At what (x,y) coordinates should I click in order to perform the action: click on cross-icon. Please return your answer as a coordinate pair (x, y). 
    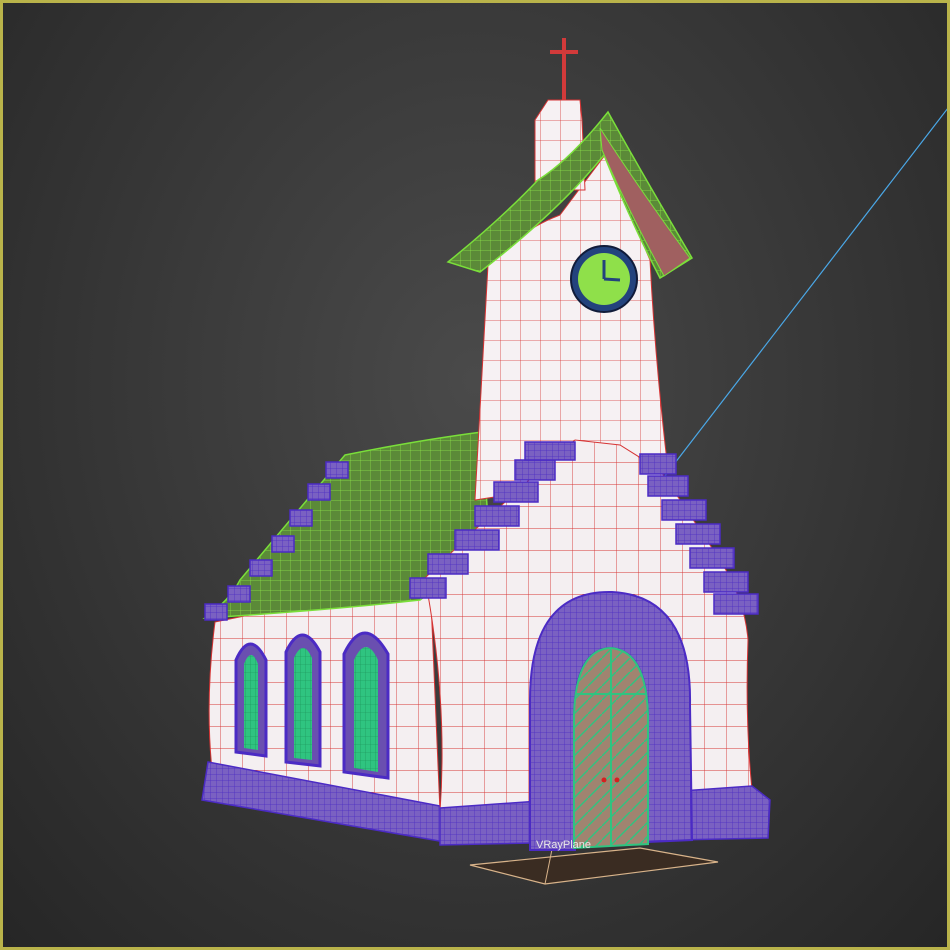
    Looking at the image, I should click on (564, 69).